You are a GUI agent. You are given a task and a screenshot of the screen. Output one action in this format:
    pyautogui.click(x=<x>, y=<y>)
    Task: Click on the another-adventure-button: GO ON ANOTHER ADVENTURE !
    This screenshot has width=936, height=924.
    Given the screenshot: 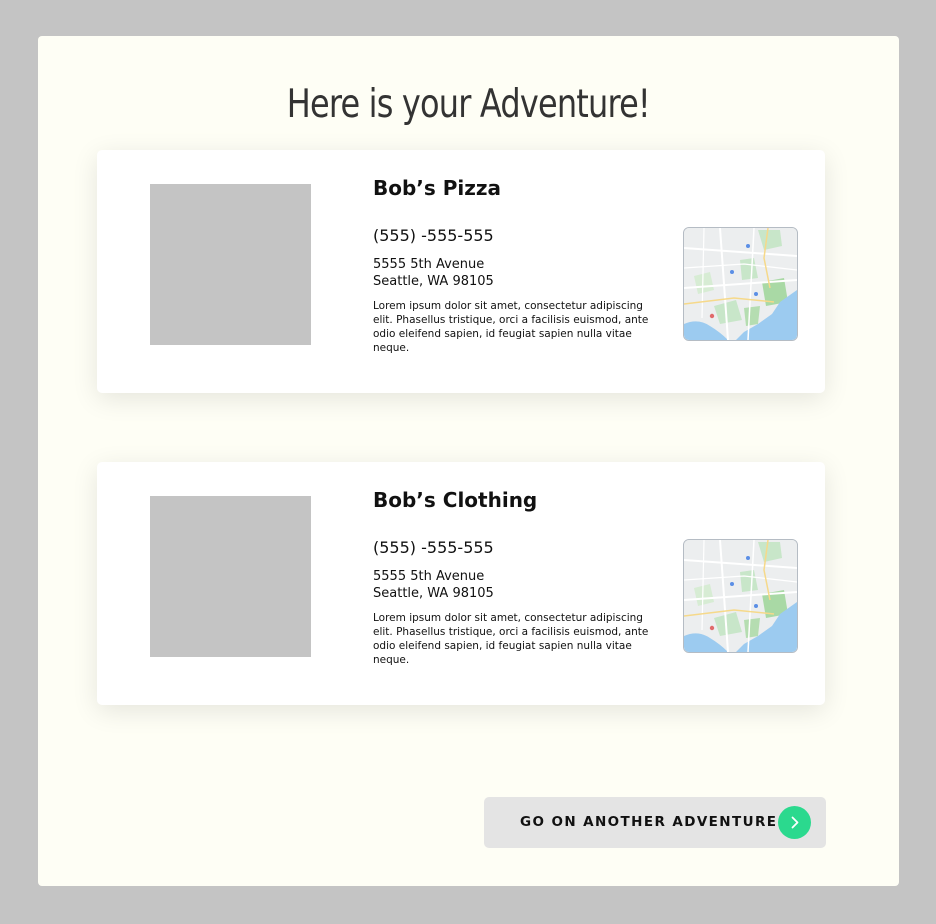 What is the action you would take?
    pyautogui.click(x=655, y=822)
    